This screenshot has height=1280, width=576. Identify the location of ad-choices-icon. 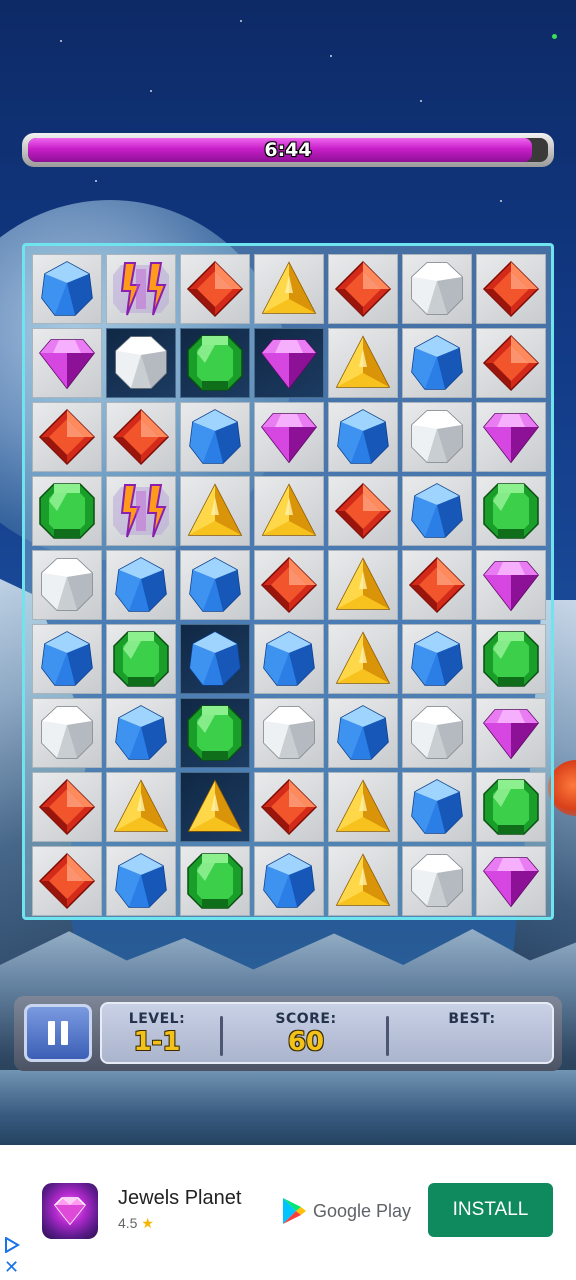
(12, 1245).